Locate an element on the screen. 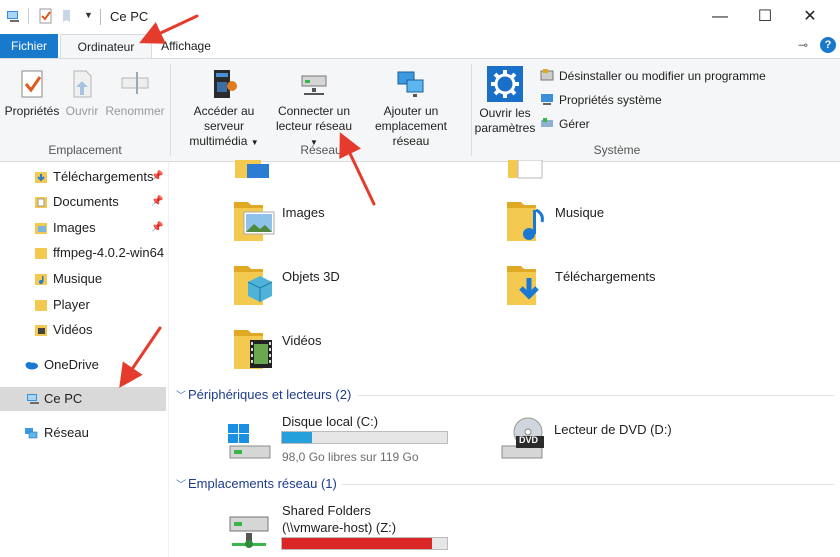  maximize-button: ☐ is located at coordinates (765, 17).